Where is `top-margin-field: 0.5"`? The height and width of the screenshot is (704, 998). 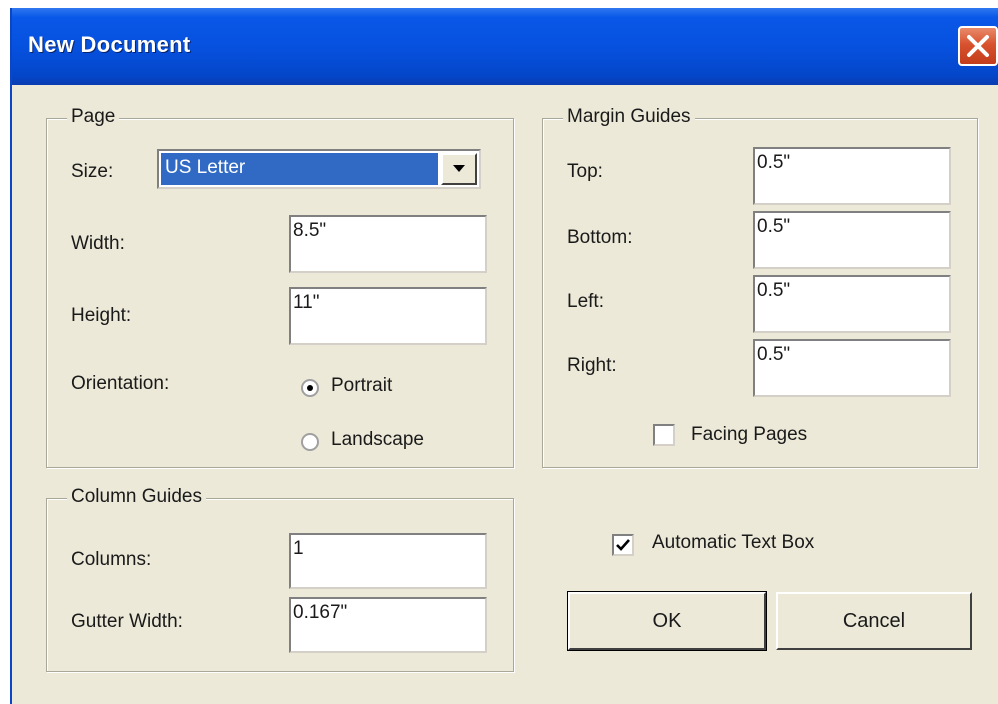
top-margin-field: 0.5" is located at coordinates (852, 176).